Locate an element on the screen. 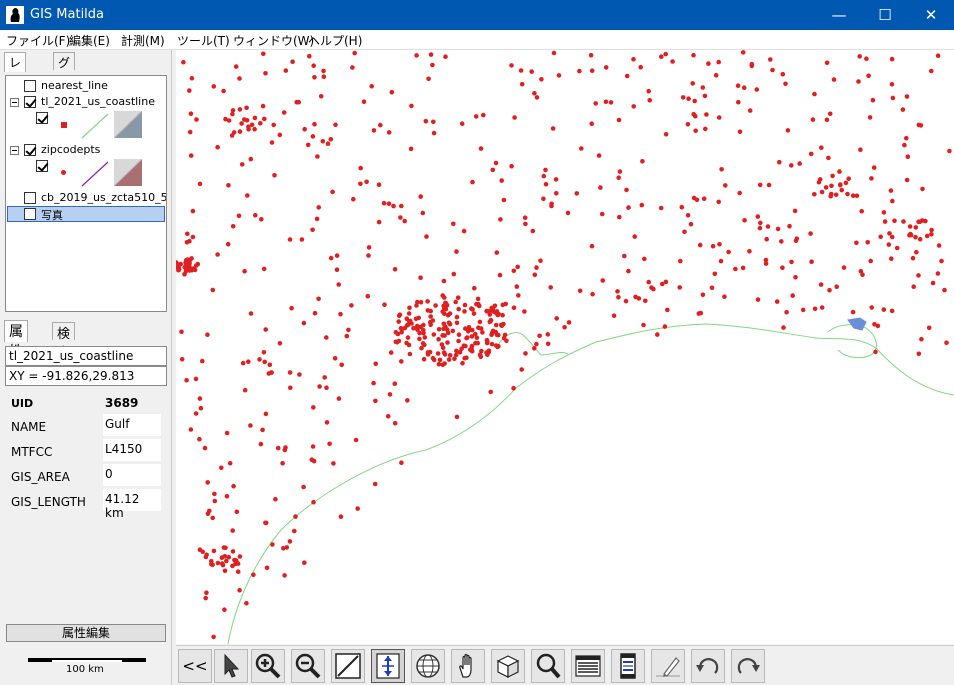 Image resolution: width=954 pixels, height=685 pixels. attr-value-gis-length: 41.12 km is located at coordinates (132, 504).